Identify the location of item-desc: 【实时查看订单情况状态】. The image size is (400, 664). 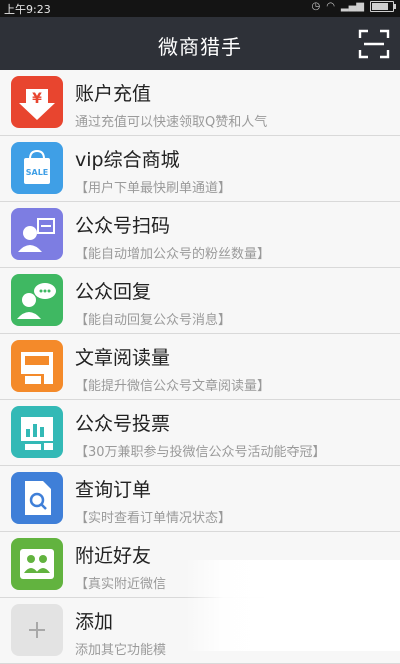
(153, 518).